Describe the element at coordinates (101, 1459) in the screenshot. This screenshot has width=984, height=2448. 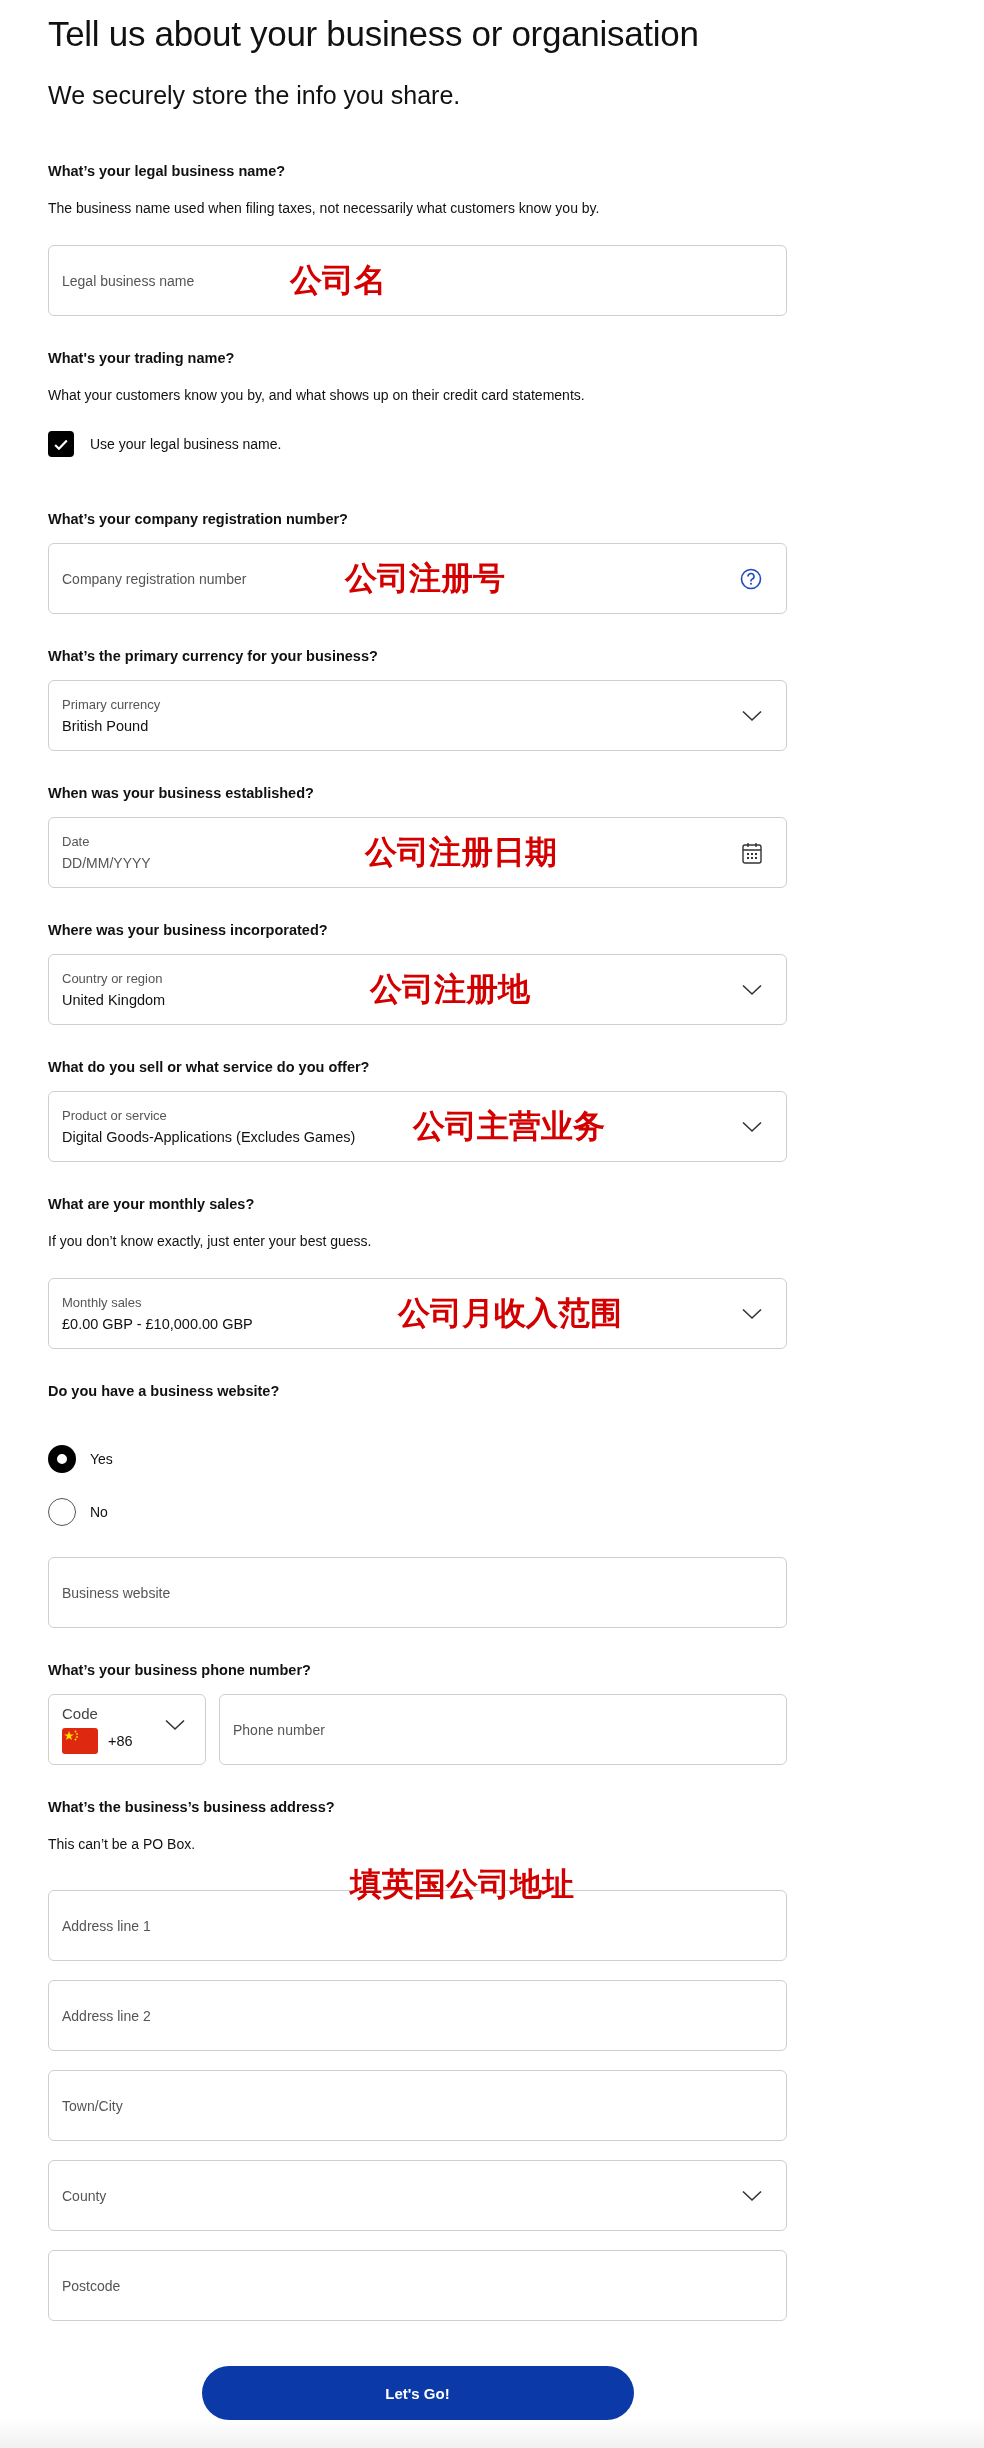
I see `radio-label: Yes` at that location.